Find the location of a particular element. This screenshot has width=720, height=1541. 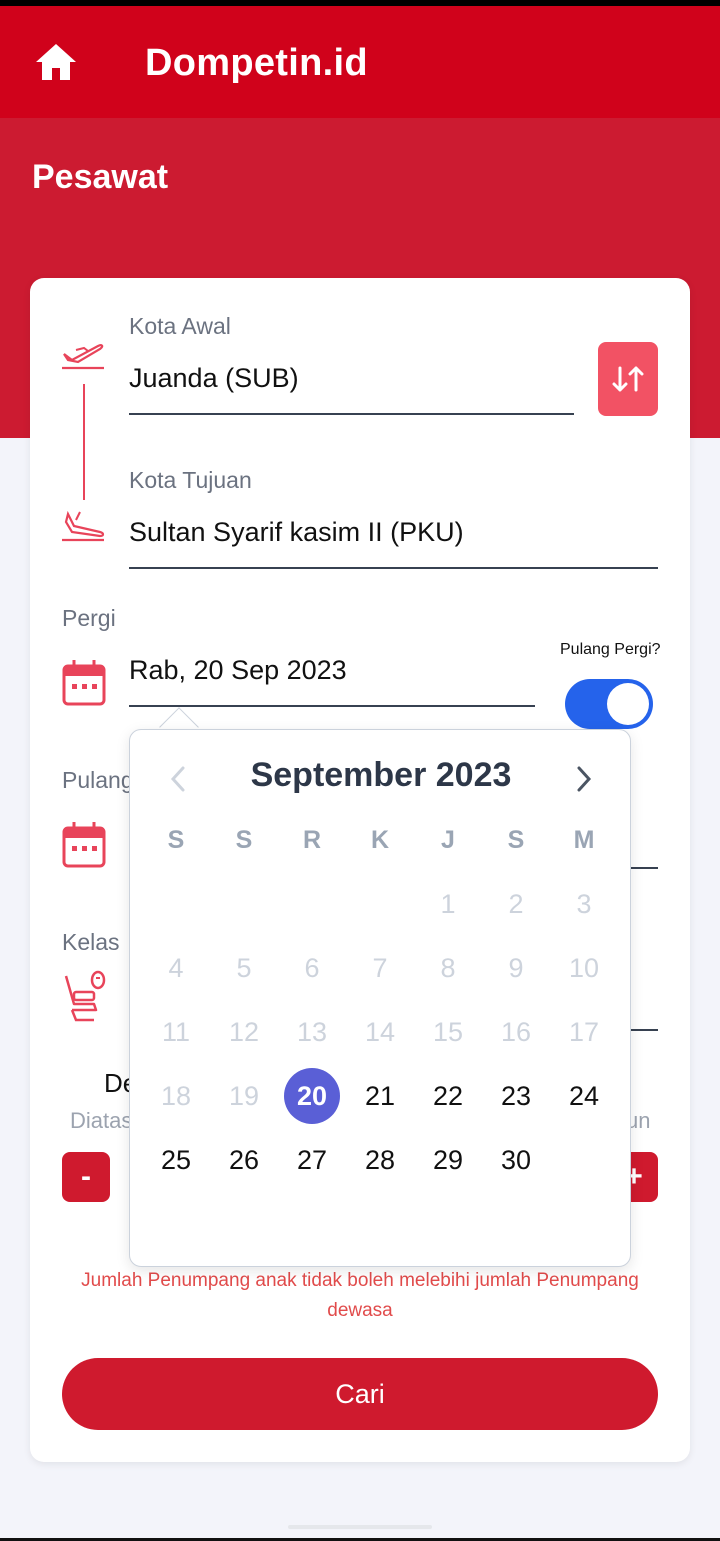

app-bar: Dompetin.id is located at coordinates (360, 62).